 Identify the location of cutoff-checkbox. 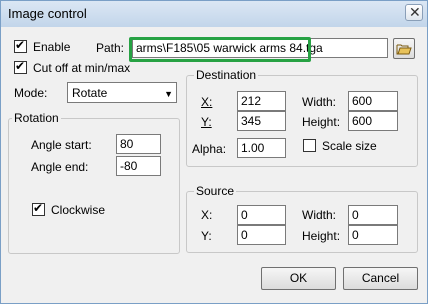
(20, 66).